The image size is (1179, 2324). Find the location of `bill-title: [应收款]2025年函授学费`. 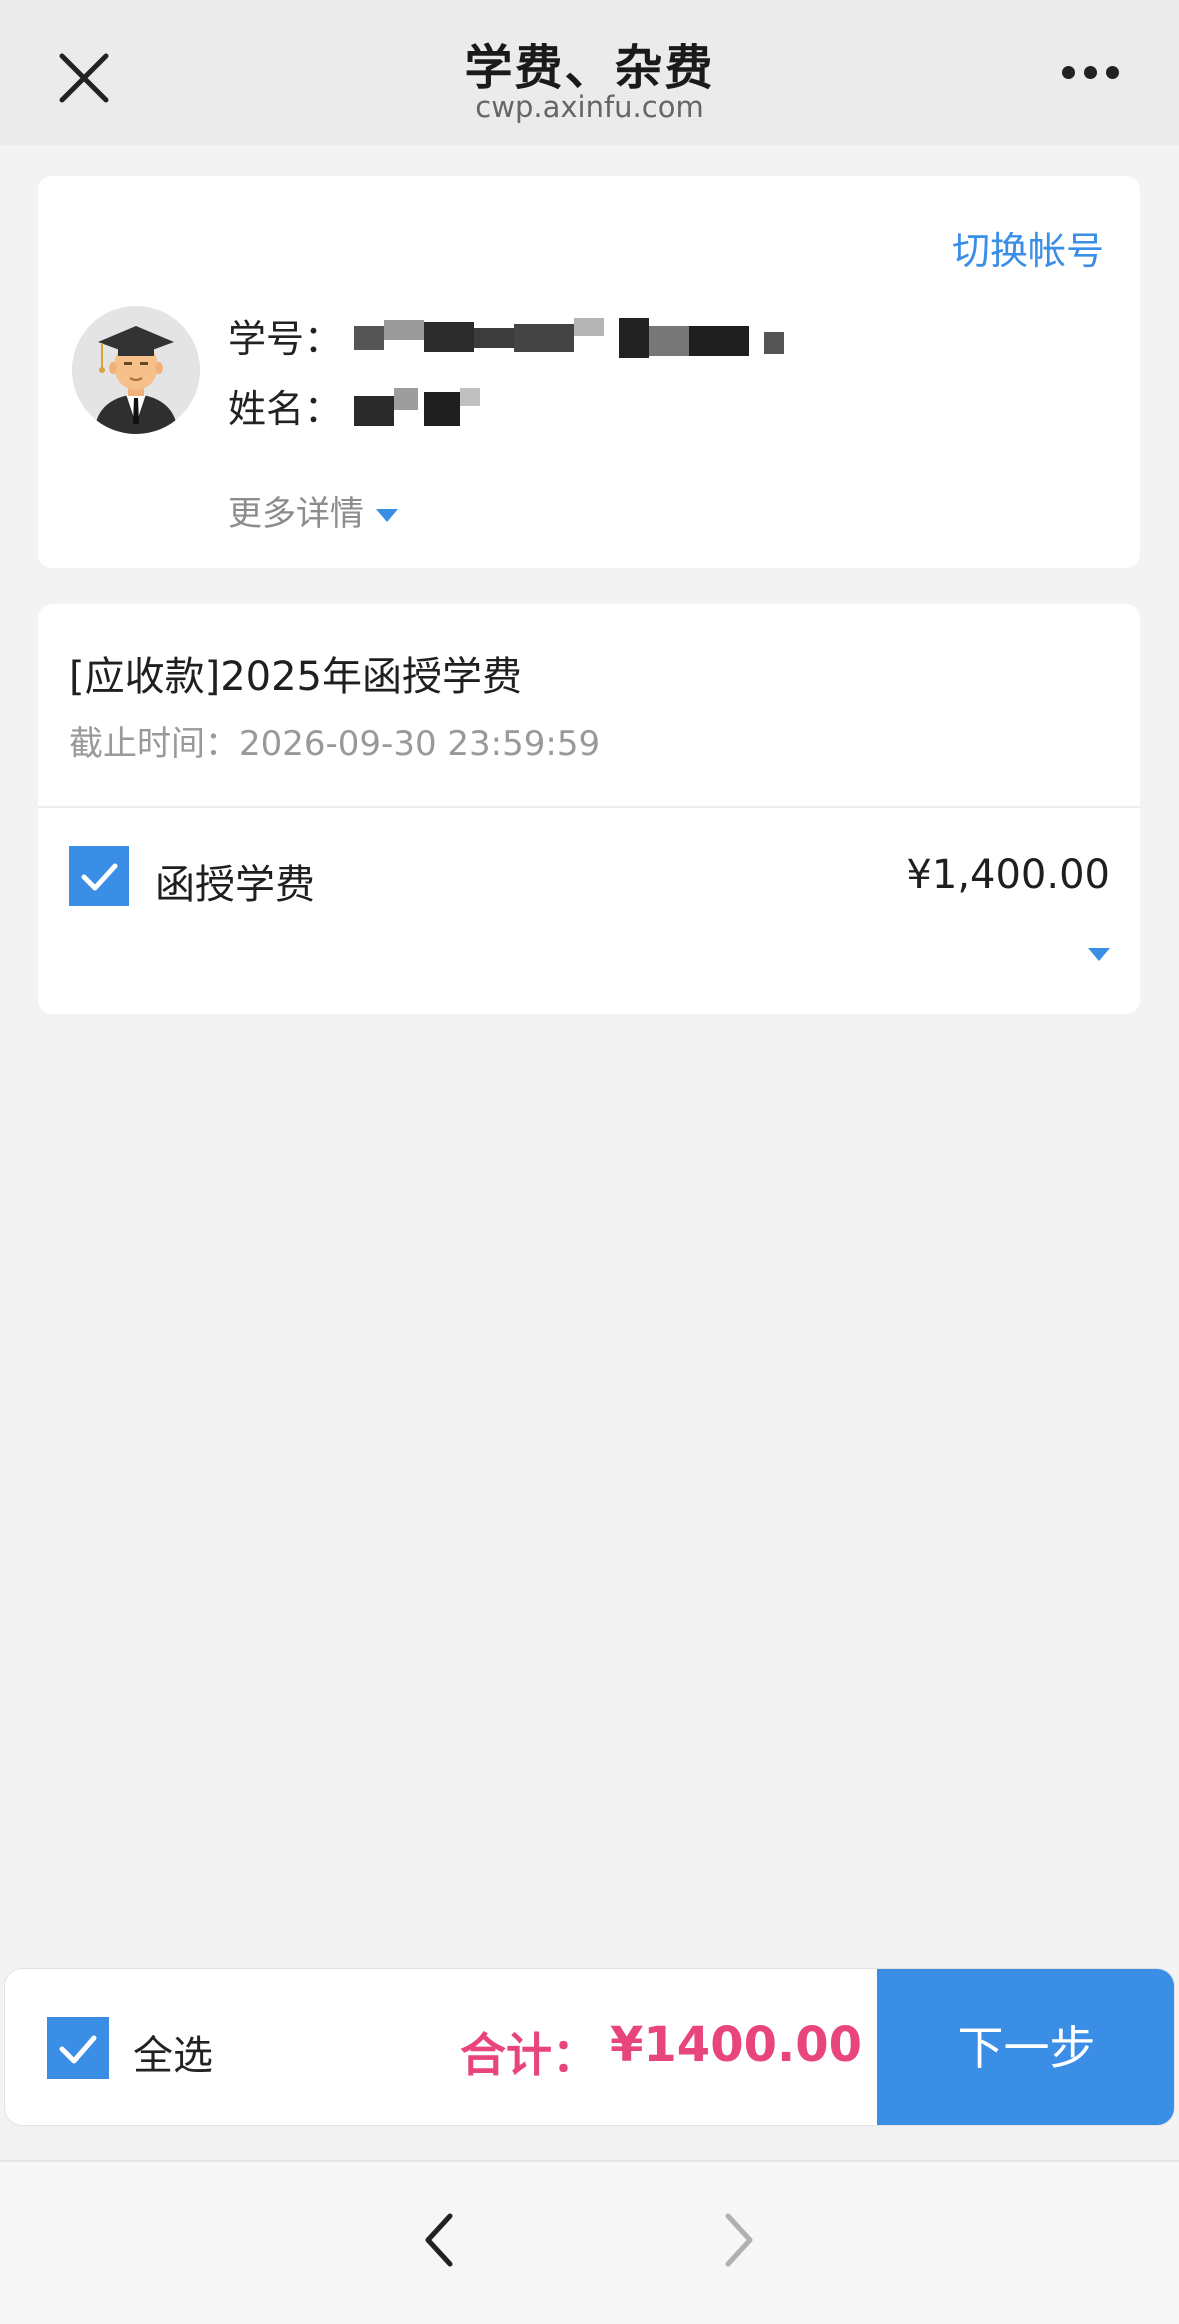

bill-title: [应收款]2025年函授学费 is located at coordinates (296, 677).